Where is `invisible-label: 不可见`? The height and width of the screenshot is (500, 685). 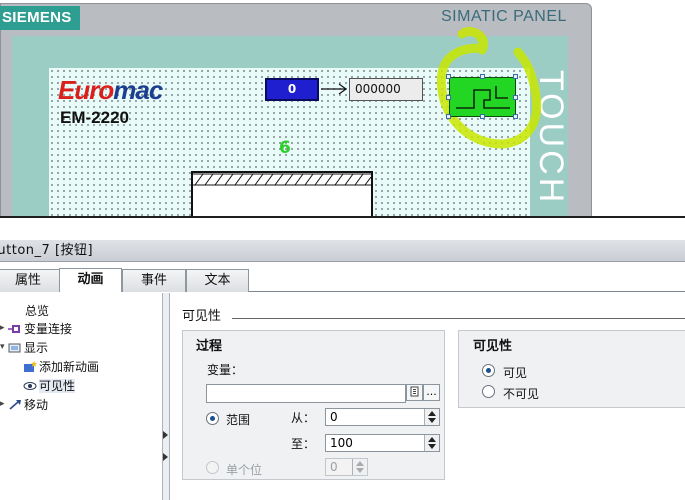 invisible-label: 不可见 is located at coordinates (521, 394).